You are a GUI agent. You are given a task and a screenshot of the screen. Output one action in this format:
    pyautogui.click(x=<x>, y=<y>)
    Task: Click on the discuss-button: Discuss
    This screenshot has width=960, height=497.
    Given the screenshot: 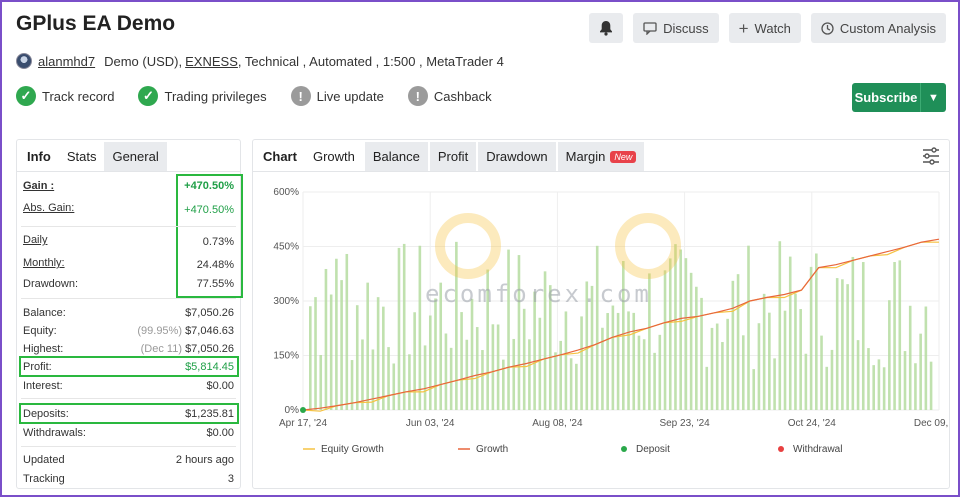 What is the action you would take?
    pyautogui.click(x=676, y=28)
    